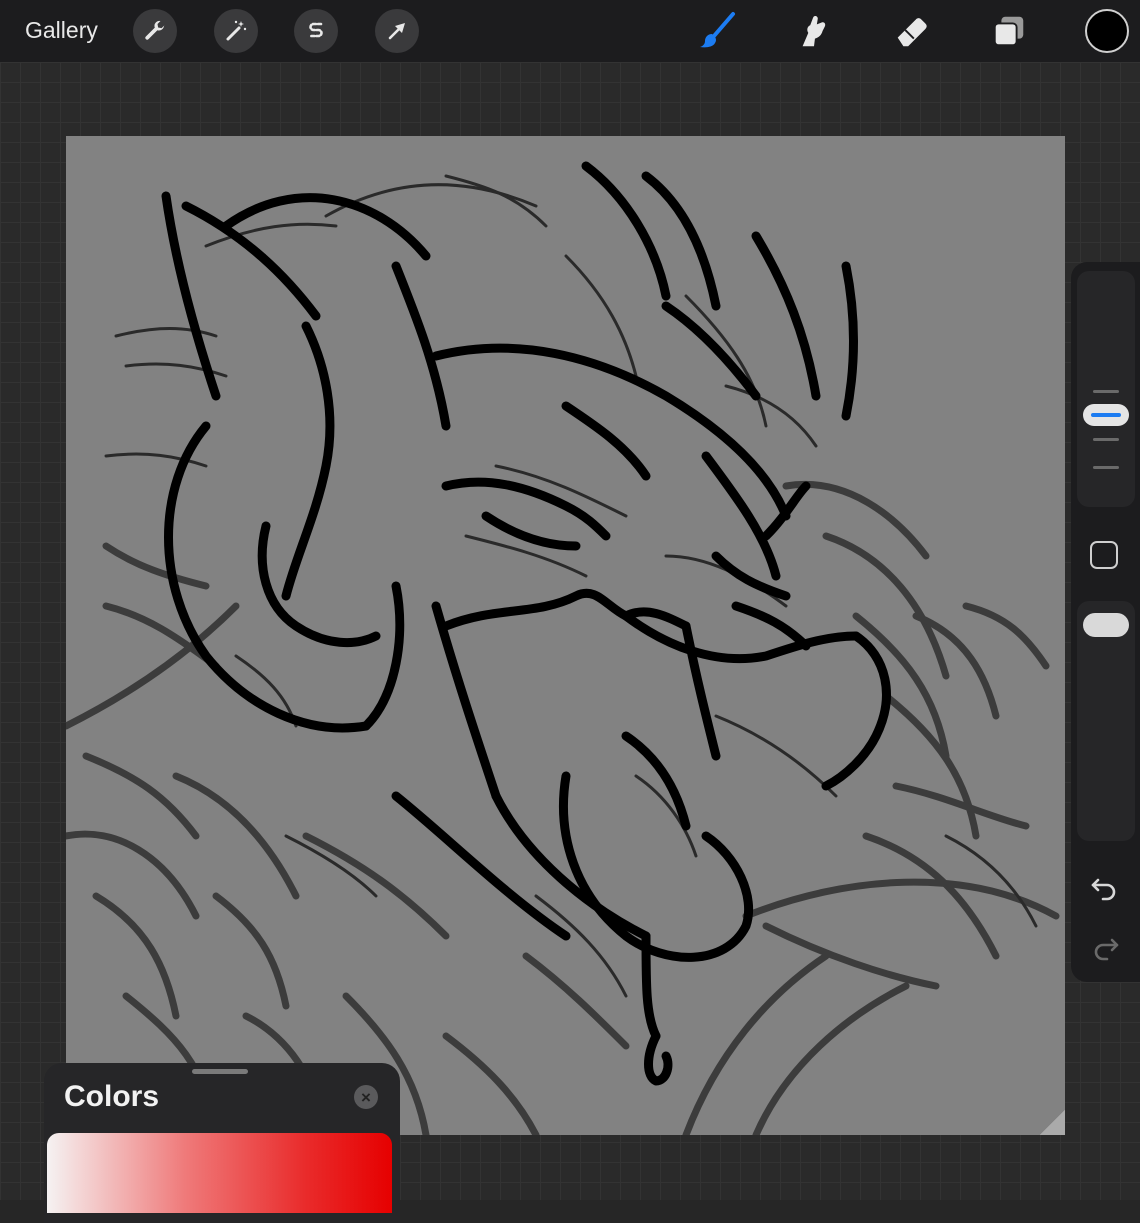 The width and height of the screenshot is (1140, 1223). Describe the element at coordinates (1105, 948) in the screenshot. I see `redo-icon` at that location.